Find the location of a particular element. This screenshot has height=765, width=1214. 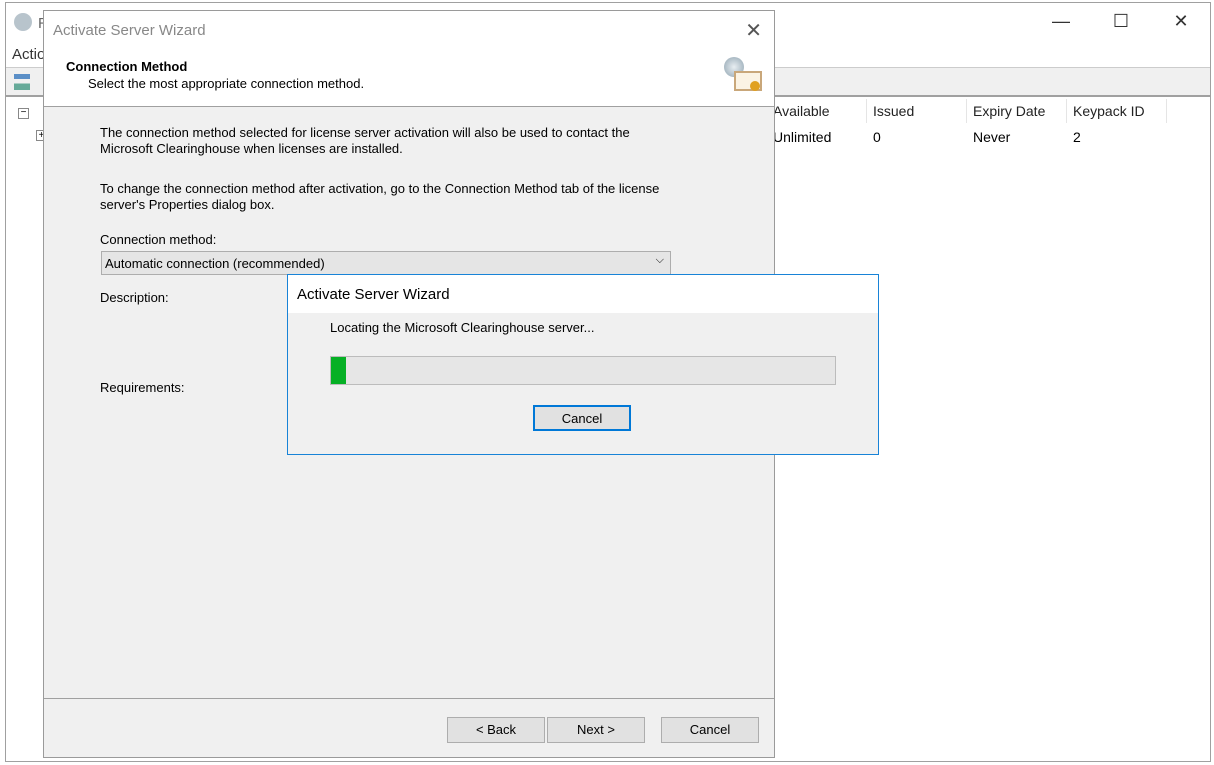

progress-dialog-title: Activate Server Wizard is located at coordinates (583, 294).